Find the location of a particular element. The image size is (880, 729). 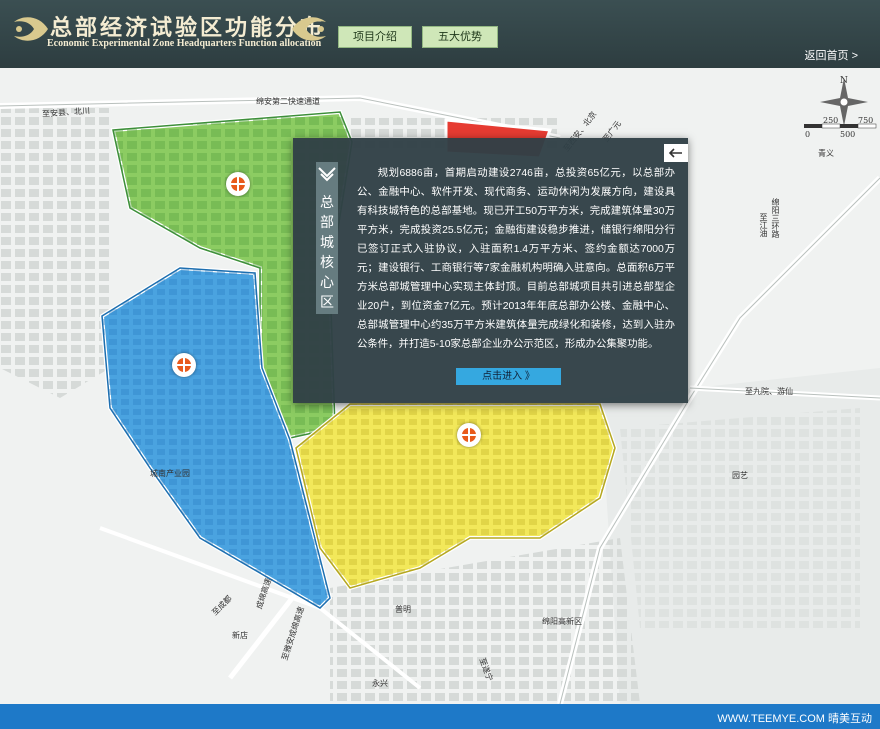

scale-label-750: 750 is located at coordinates (866, 120).